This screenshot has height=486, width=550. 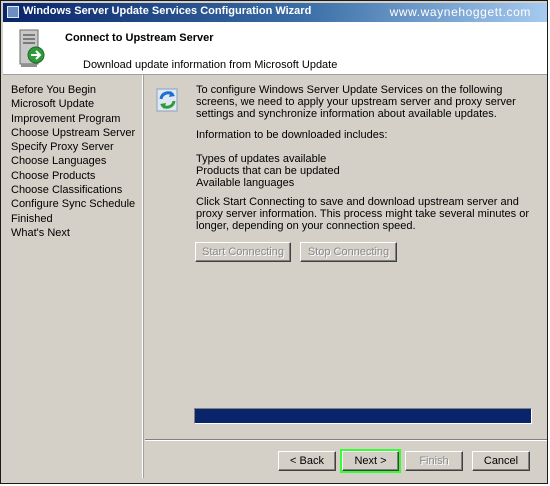 What do you see at coordinates (75, 233) in the screenshot?
I see `sidebar-item-whats-next: What's Next` at bounding box center [75, 233].